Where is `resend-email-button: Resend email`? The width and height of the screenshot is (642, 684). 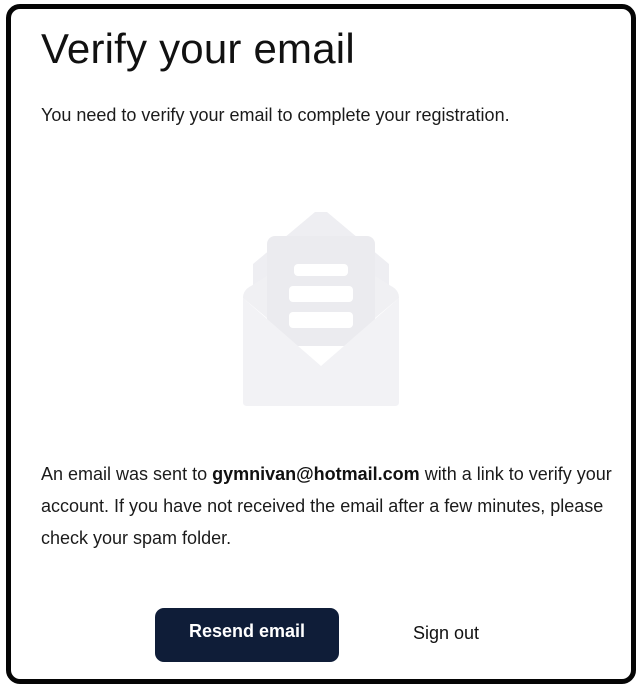
resend-email-button: Resend email is located at coordinates (247, 635).